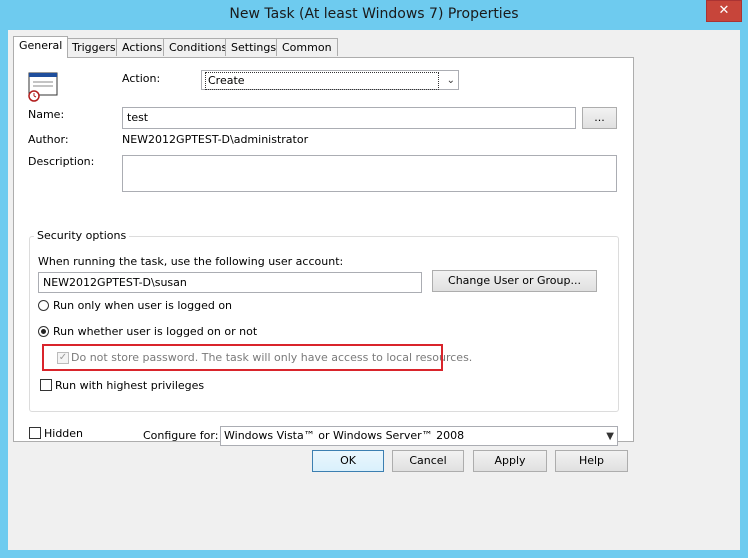 This screenshot has width=748, height=558. Describe the element at coordinates (348, 461) in the screenshot. I see `ok-button: OK` at that location.